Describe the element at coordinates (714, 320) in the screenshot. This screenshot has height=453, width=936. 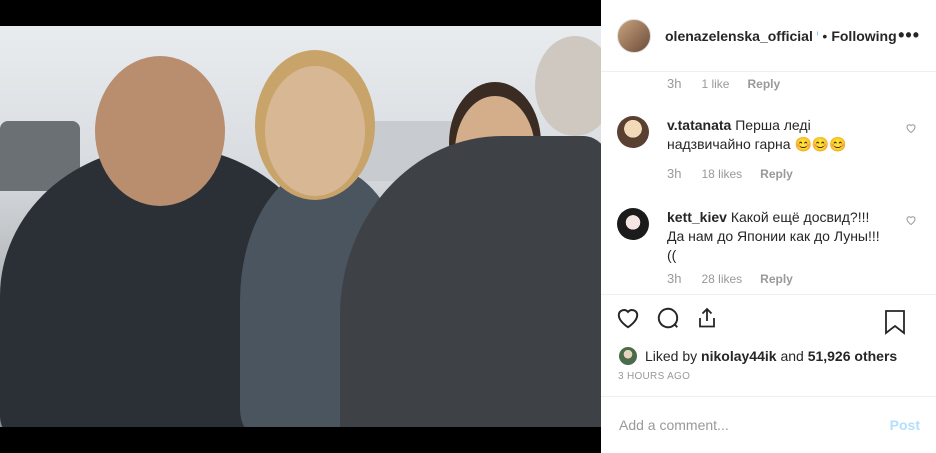
I see `share-icon` at that location.